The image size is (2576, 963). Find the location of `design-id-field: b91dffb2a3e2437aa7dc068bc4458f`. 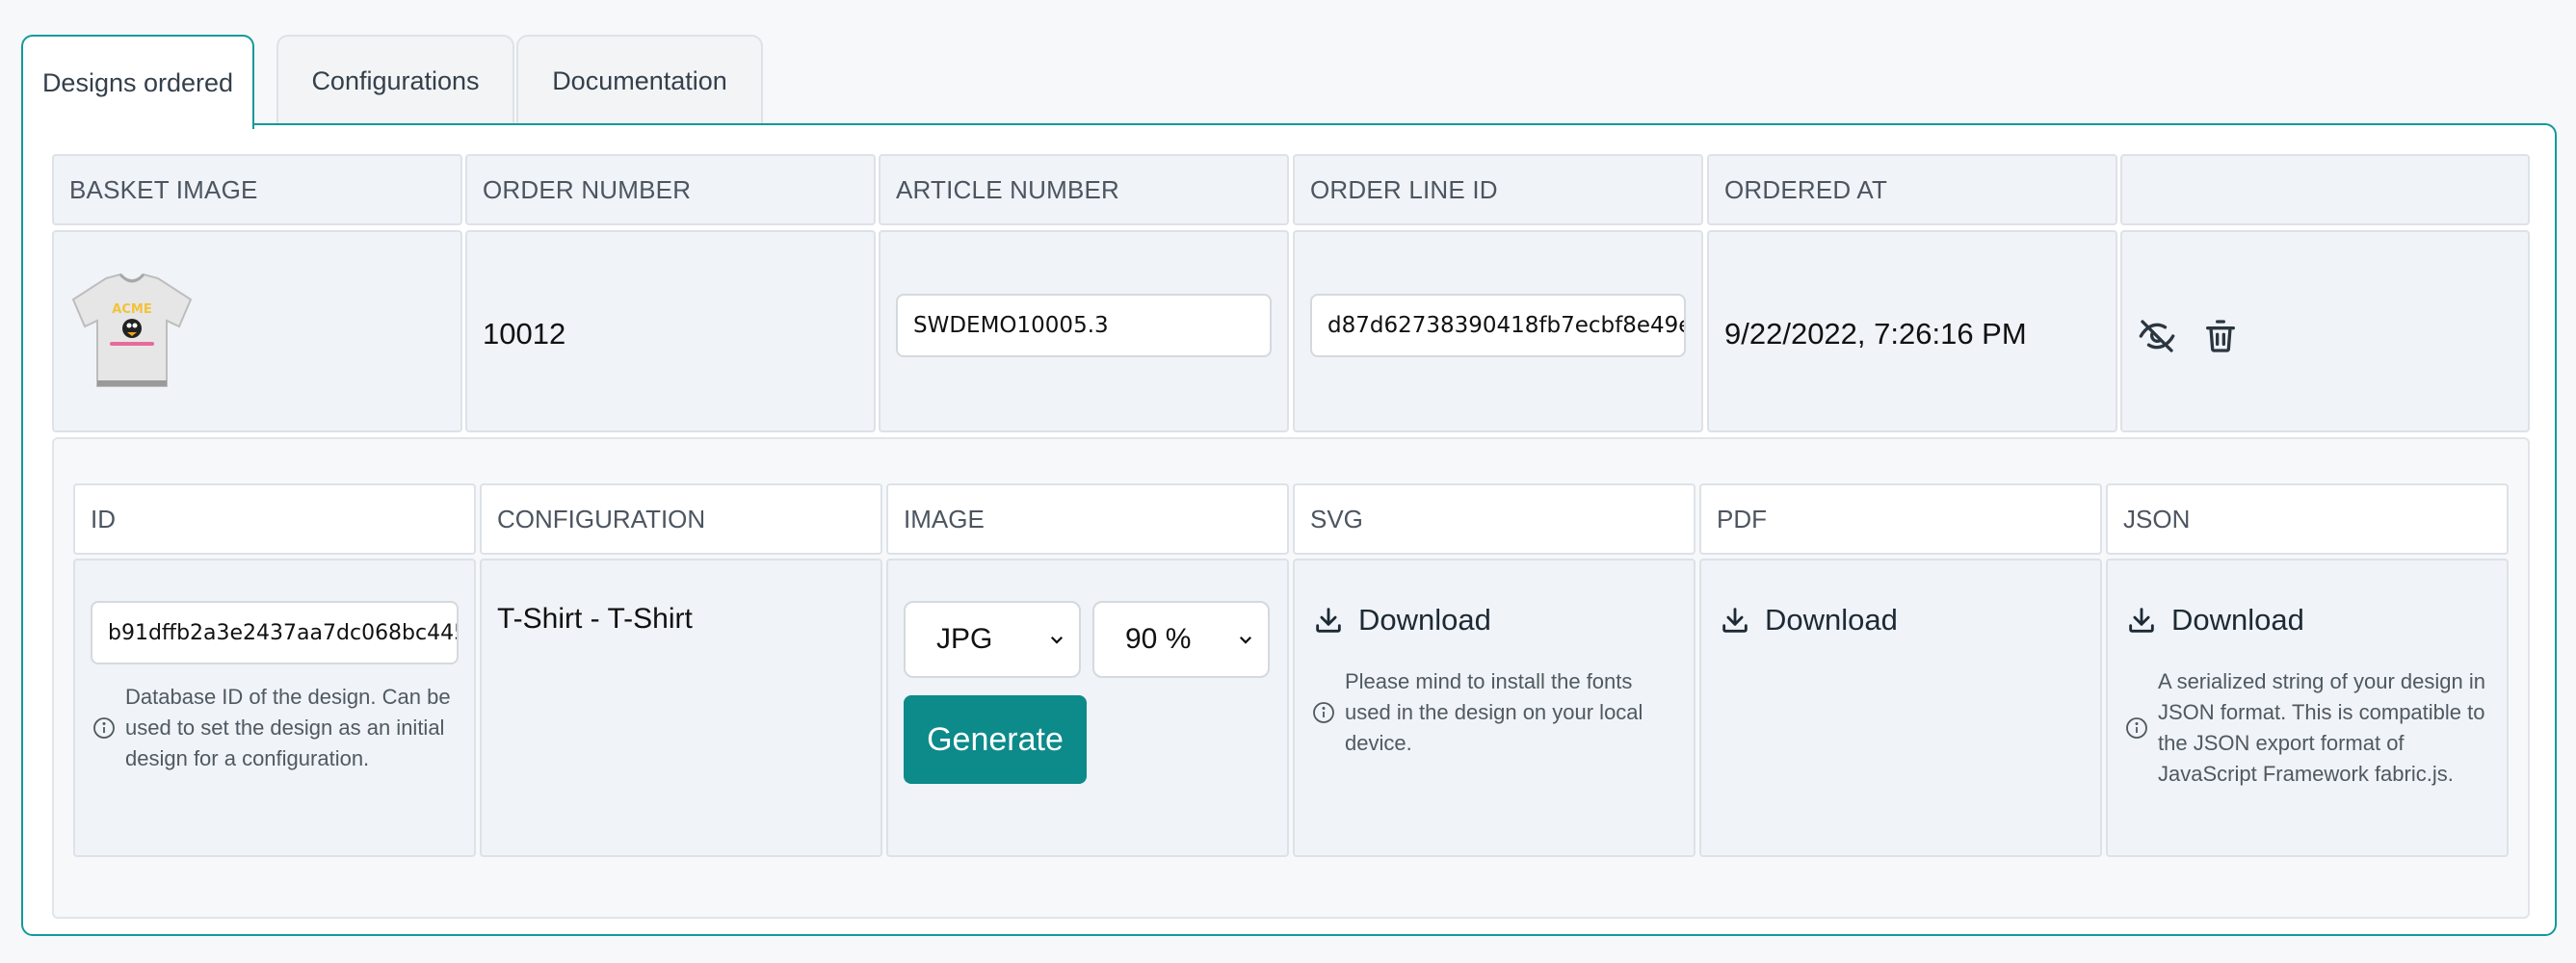

design-id-field: b91dffb2a3e2437aa7dc068bc4458f is located at coordinates (275, 632).